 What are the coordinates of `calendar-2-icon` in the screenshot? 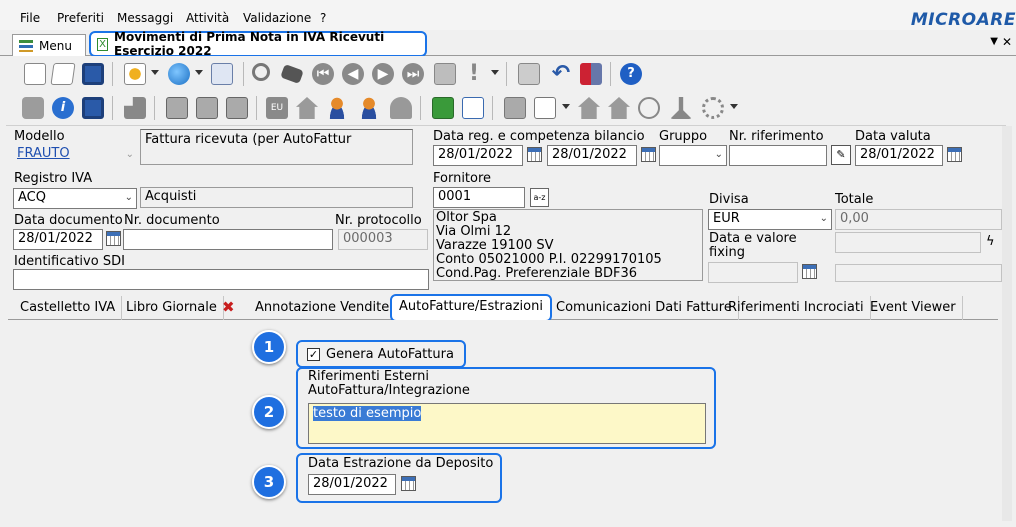 It's located at (207, 108).